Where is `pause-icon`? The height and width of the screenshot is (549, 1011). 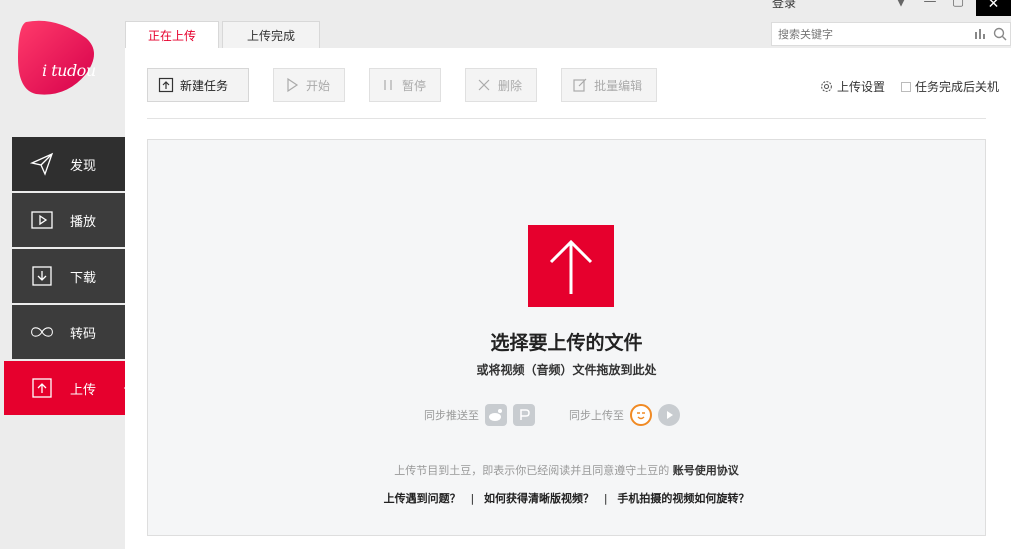
pause-icon is located at coordinates (388, 85).